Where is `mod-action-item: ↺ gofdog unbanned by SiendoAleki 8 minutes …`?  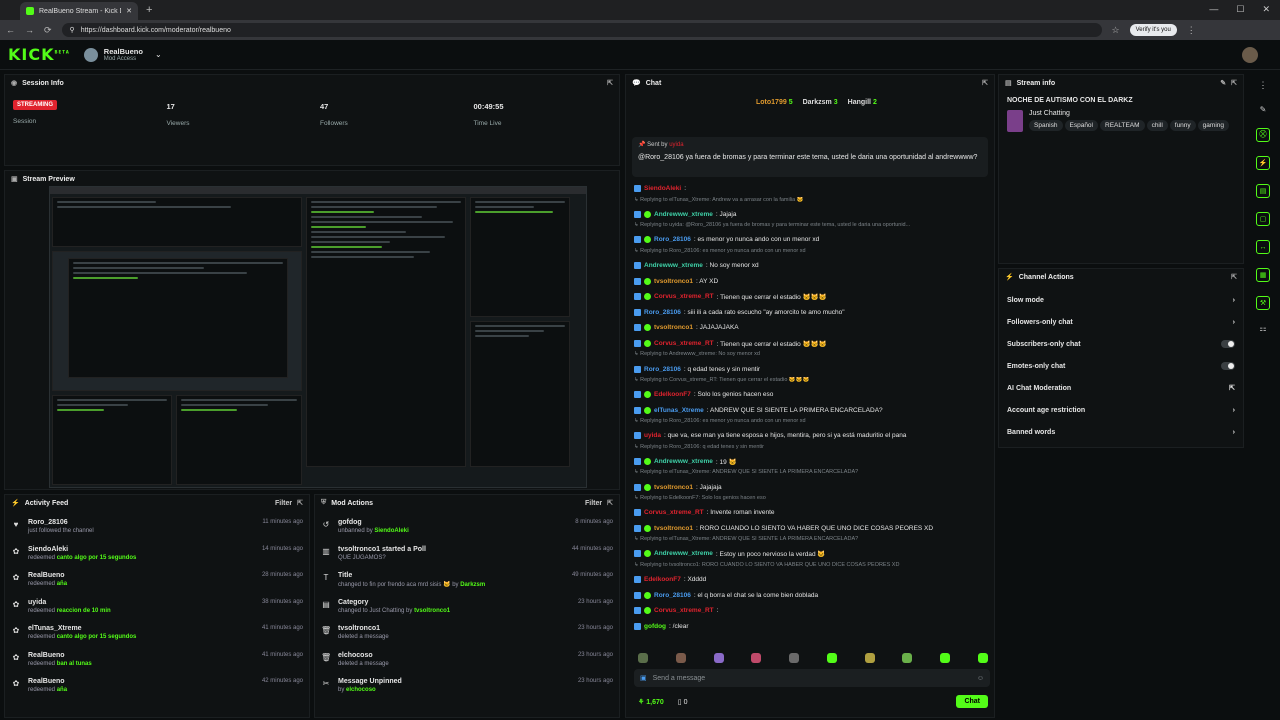 mod-action-item: ↺ gofdog unbanned by SiendoAleki 8 minutes … is located at coordinates (467, 532).